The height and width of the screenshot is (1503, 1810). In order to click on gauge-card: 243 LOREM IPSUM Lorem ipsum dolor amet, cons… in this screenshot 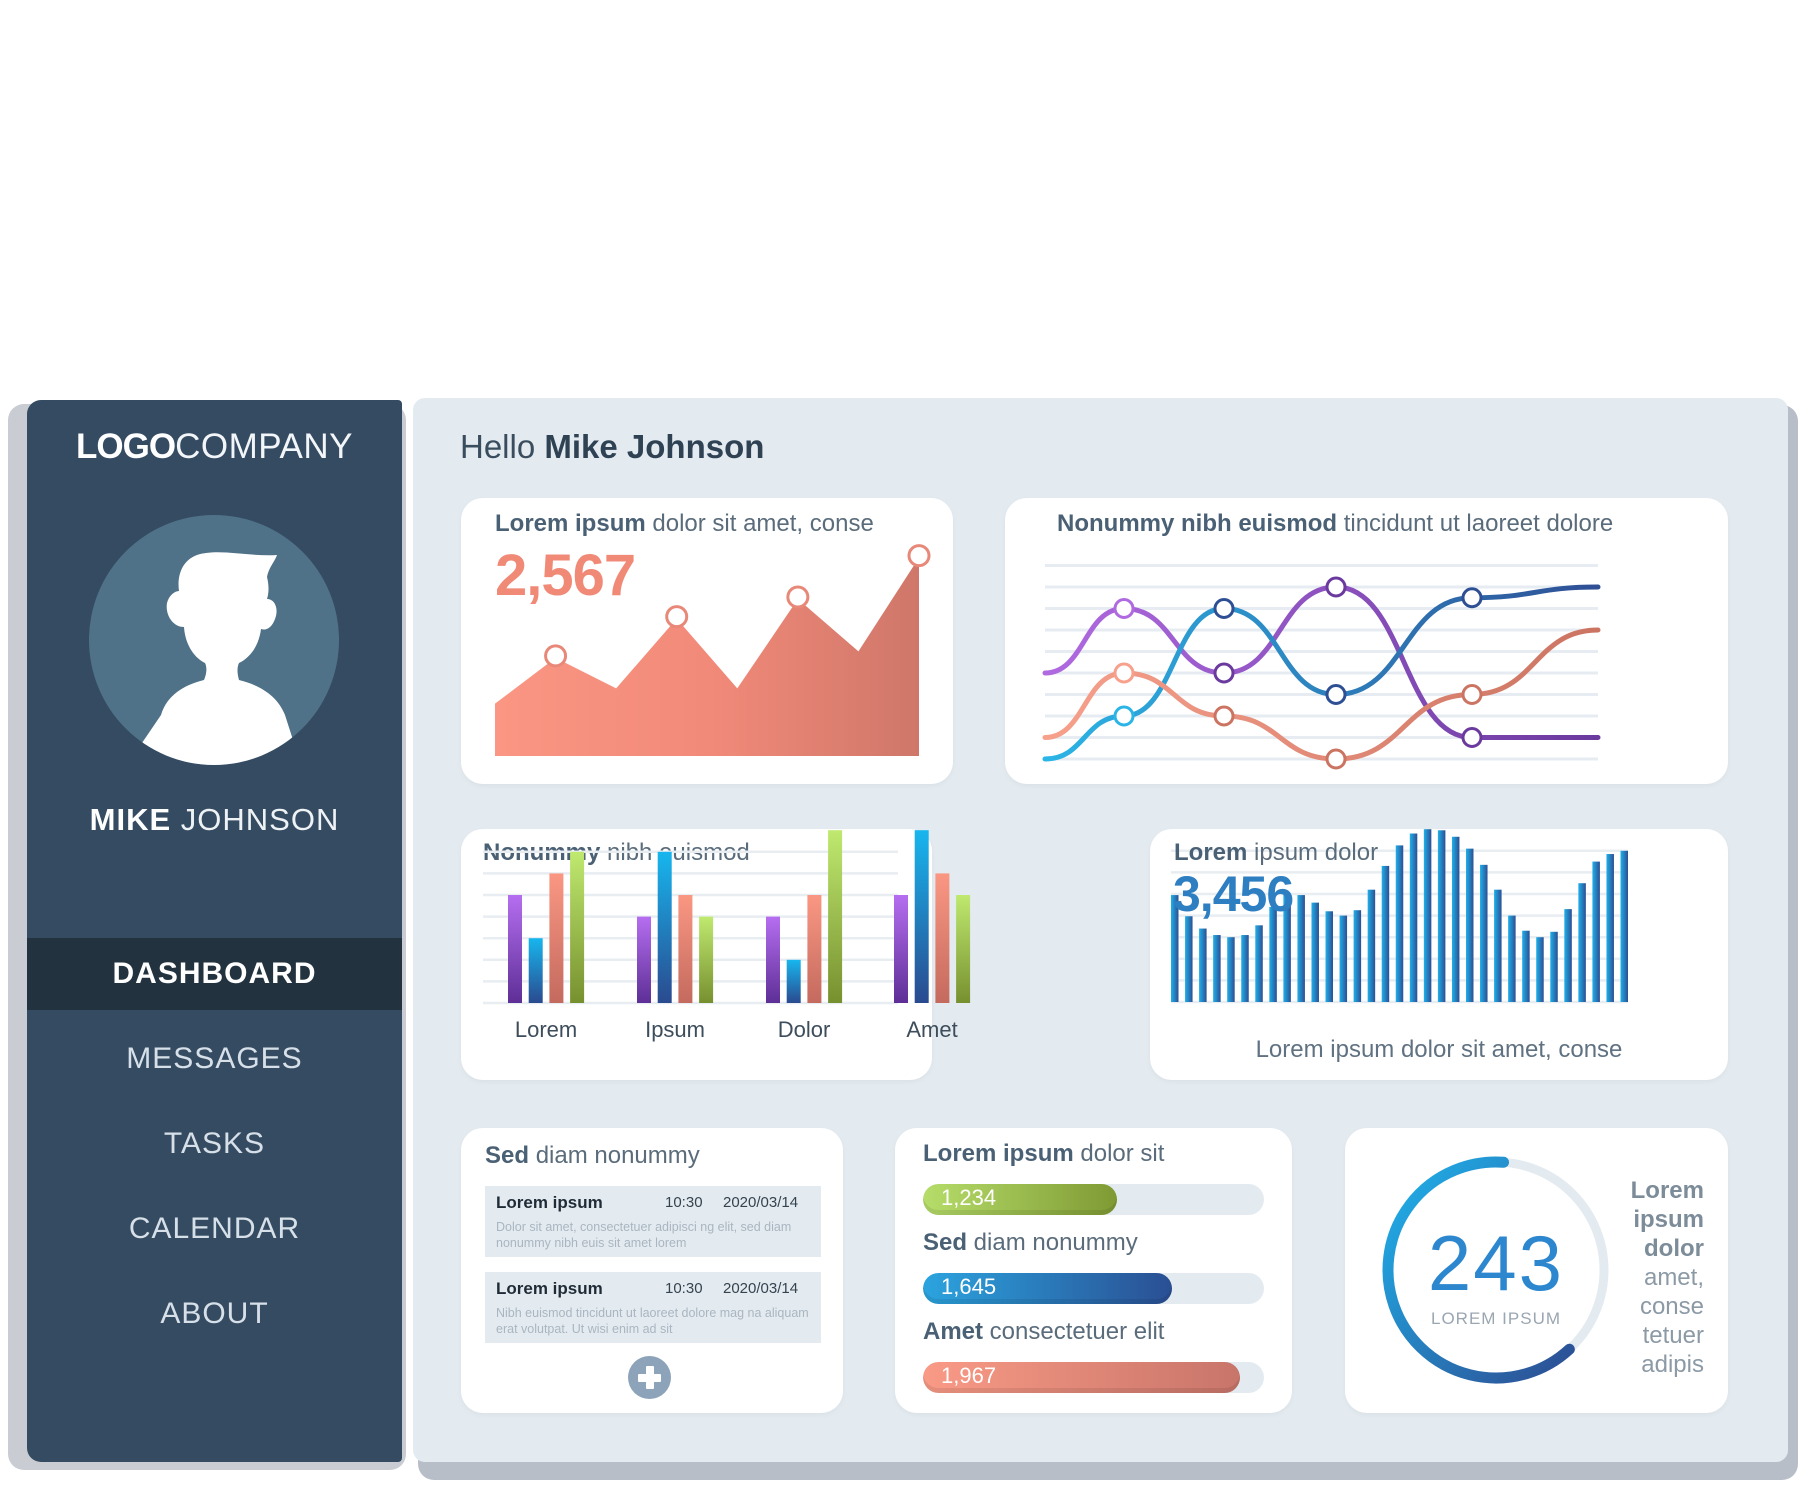, I will do `click(1536, 1270)`.